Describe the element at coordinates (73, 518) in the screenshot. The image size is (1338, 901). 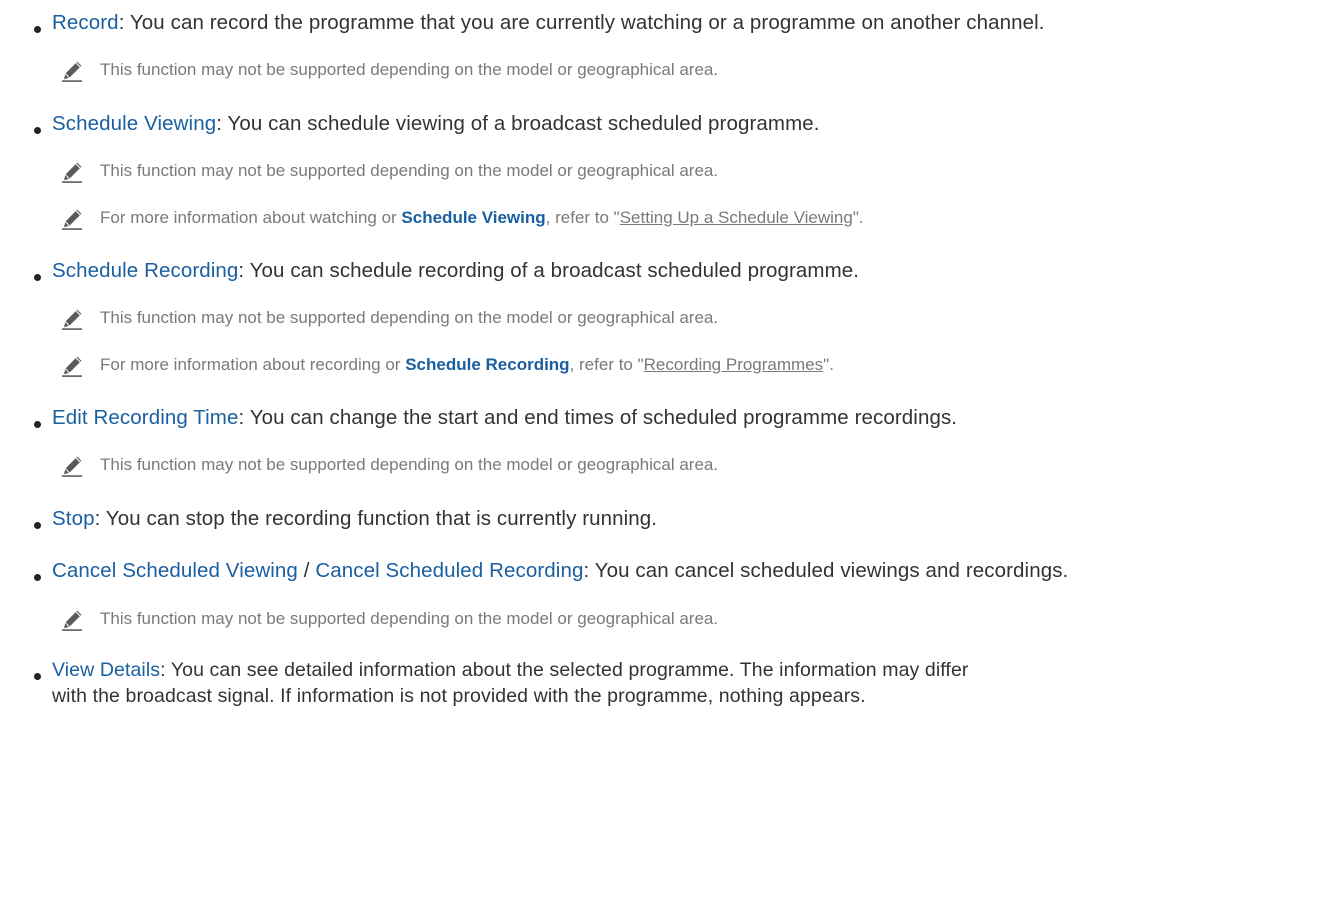
I see `menu-term-stop: Stop` at that location.